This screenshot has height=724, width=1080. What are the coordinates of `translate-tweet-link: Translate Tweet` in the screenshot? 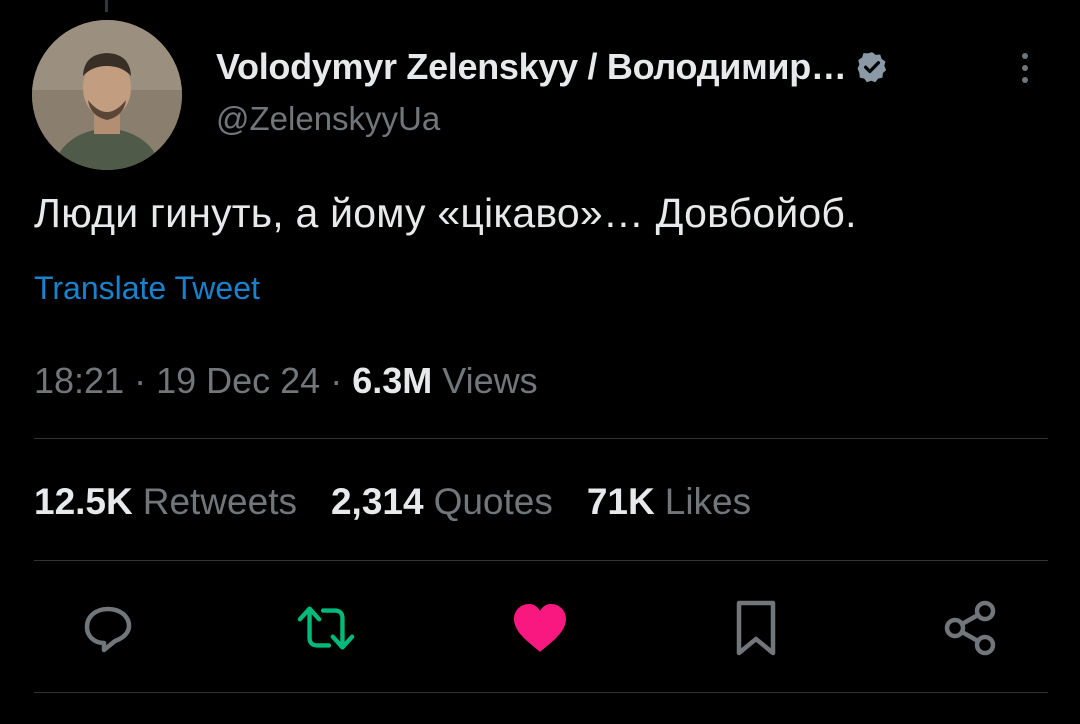 It's located at (147, 288).